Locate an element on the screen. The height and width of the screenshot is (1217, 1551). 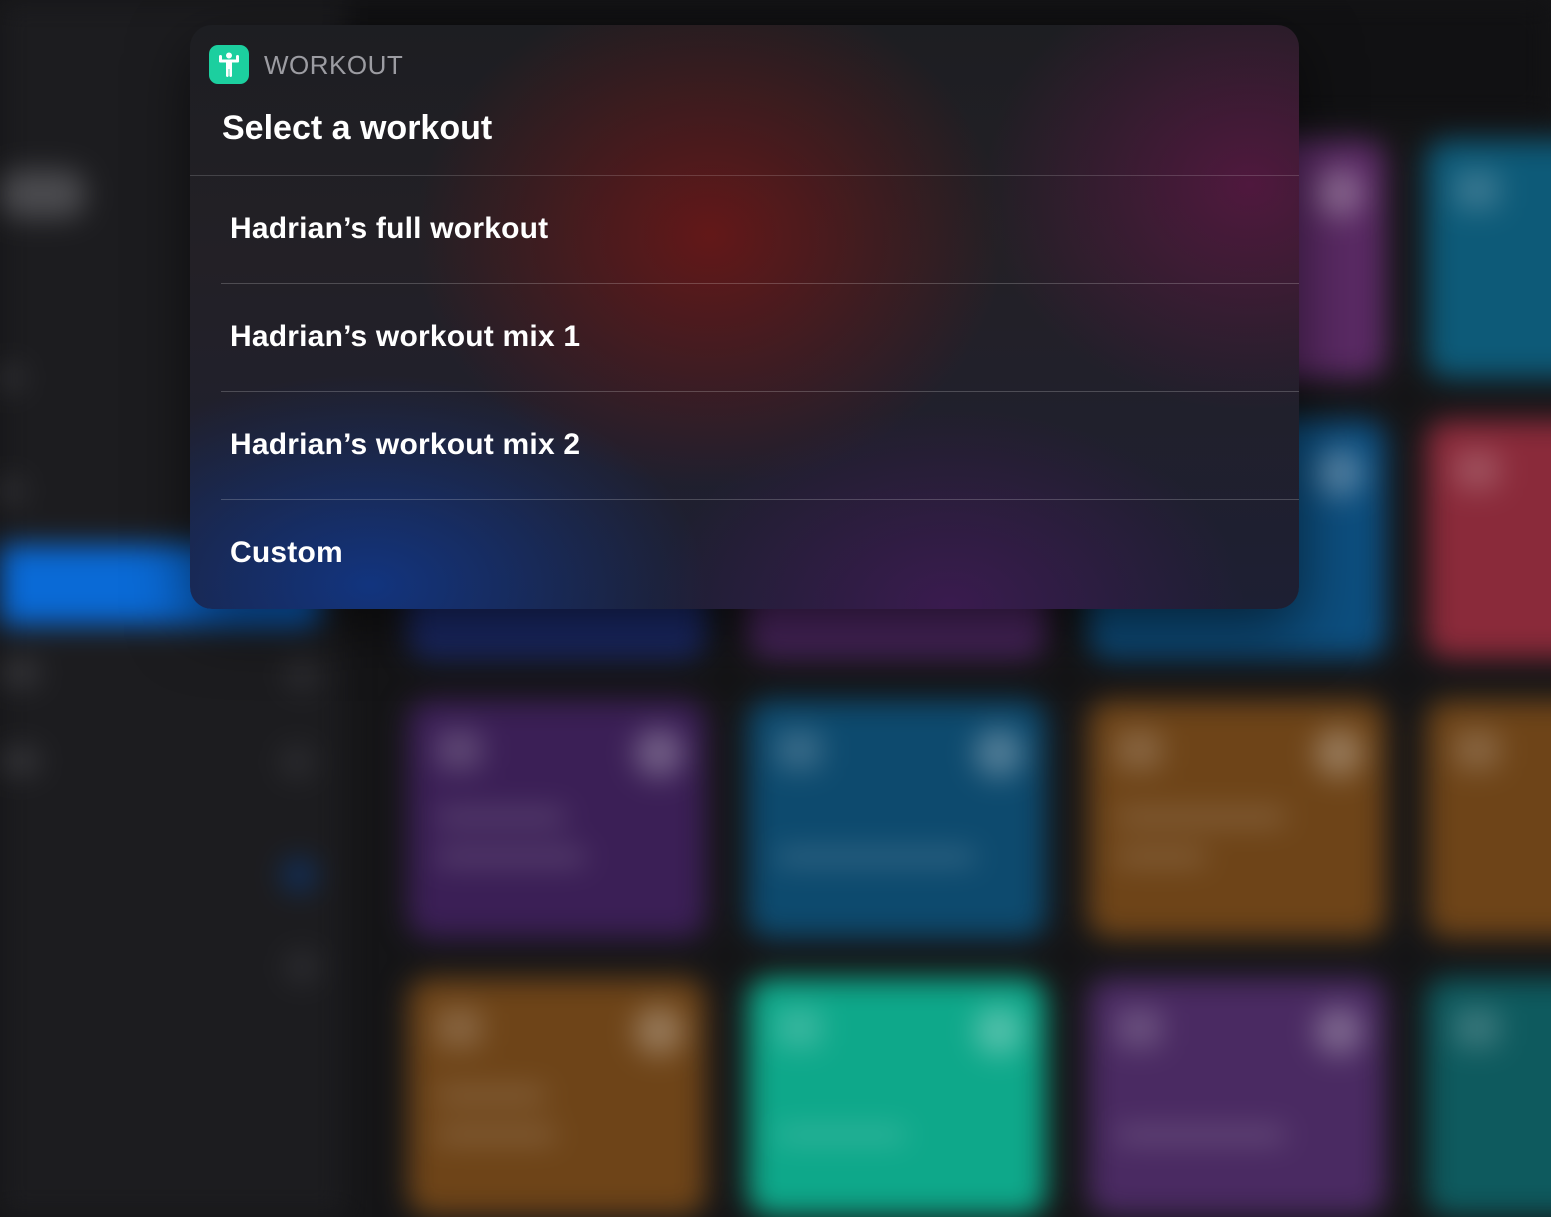
workout-option-custom: Custom is located at coordinates (744, 554).